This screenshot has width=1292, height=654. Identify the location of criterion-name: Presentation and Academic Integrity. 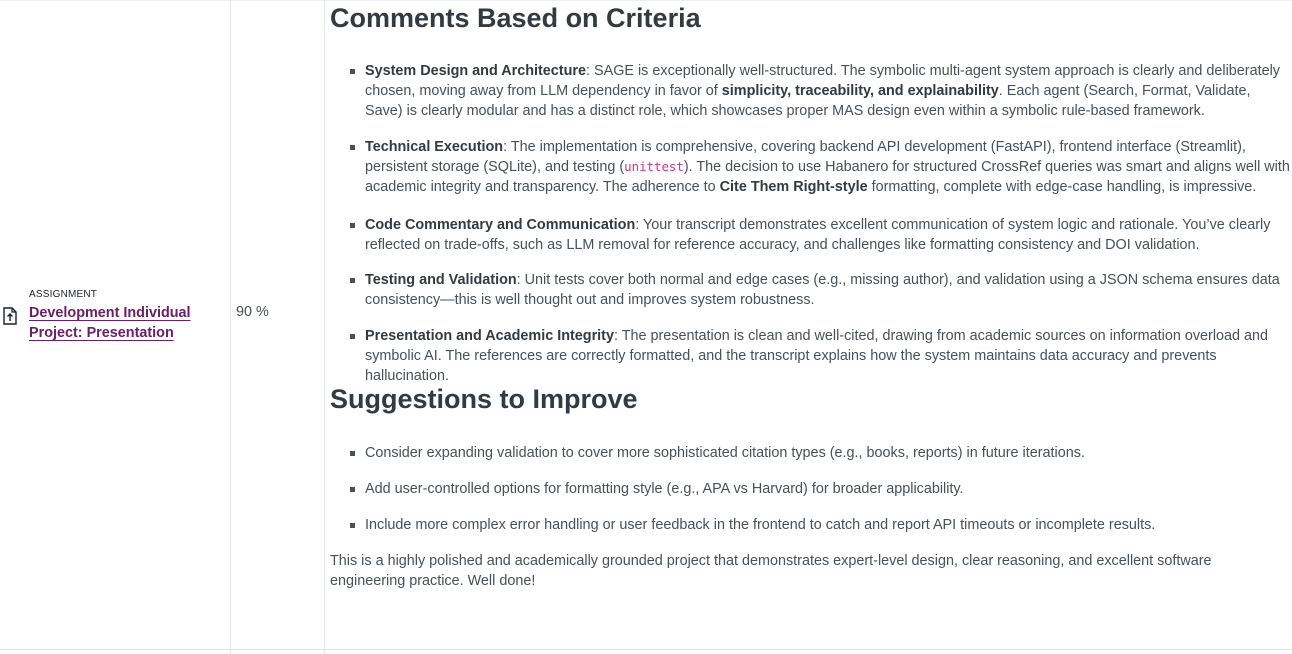
(489, 336).